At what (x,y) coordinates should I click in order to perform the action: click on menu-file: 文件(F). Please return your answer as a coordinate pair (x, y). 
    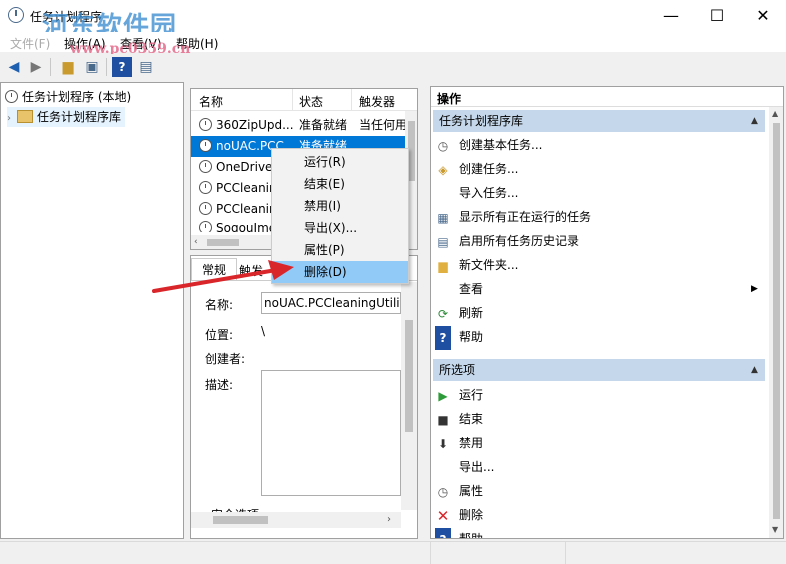
    Looking at the image, I should click on (30, 43).